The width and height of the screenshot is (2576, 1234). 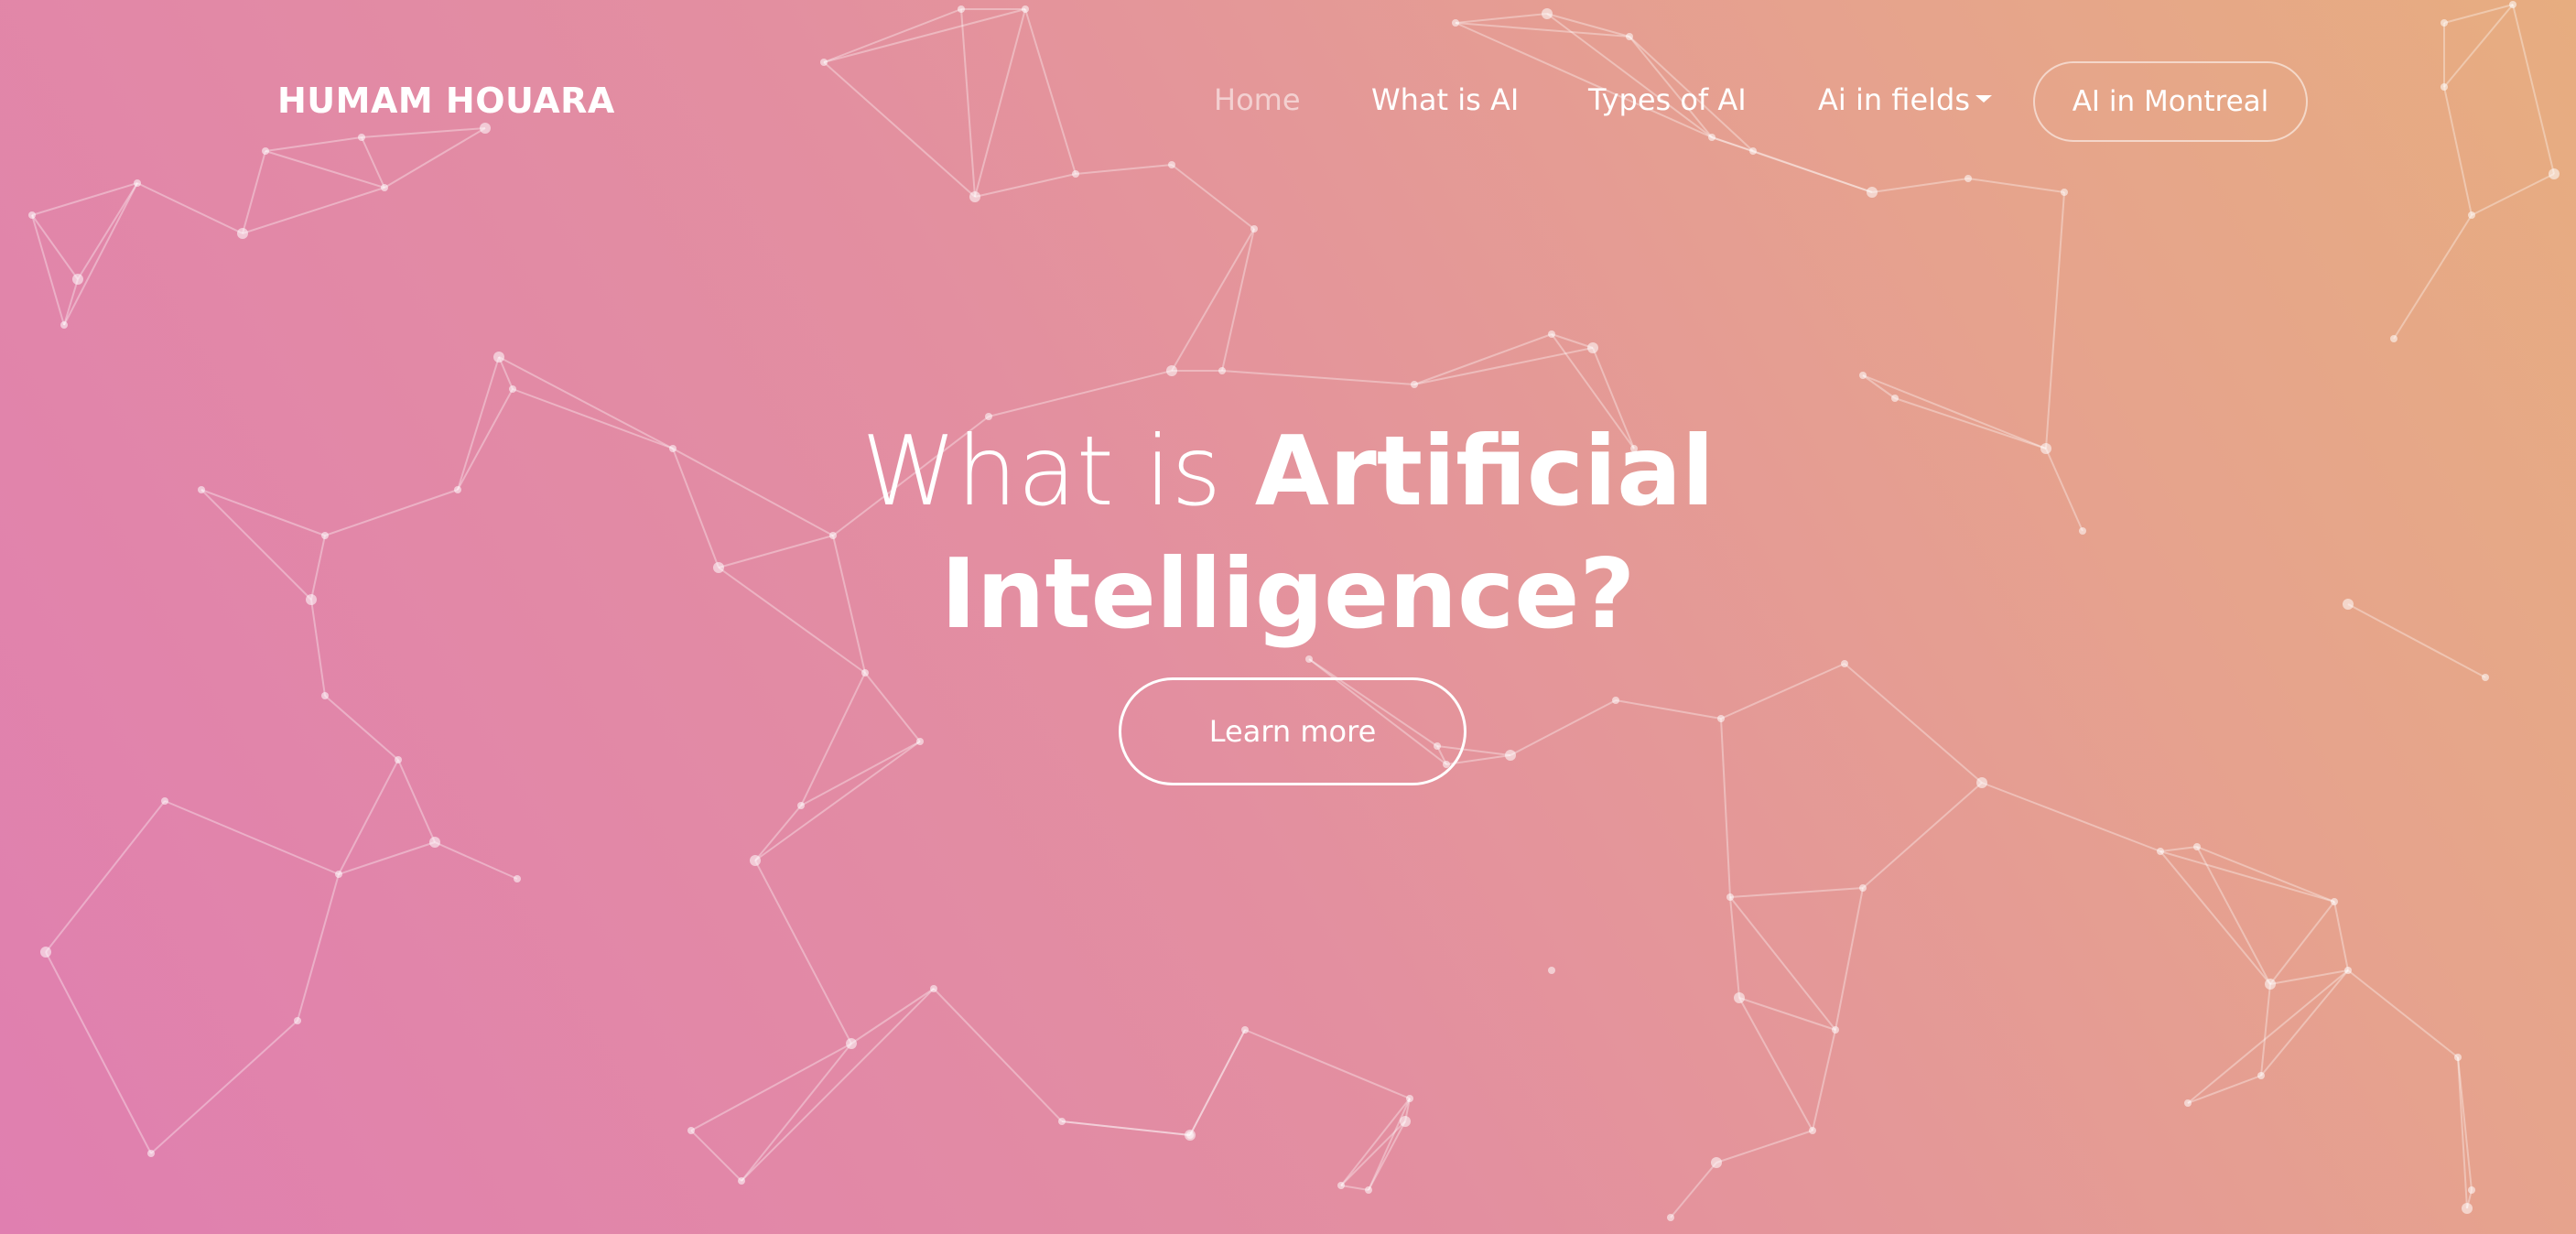 What do you see at coordinates (1668, 99) in the screenshot?
I see `nav-types-of-ai: Types of AI` at bounding box center [1668, 99].